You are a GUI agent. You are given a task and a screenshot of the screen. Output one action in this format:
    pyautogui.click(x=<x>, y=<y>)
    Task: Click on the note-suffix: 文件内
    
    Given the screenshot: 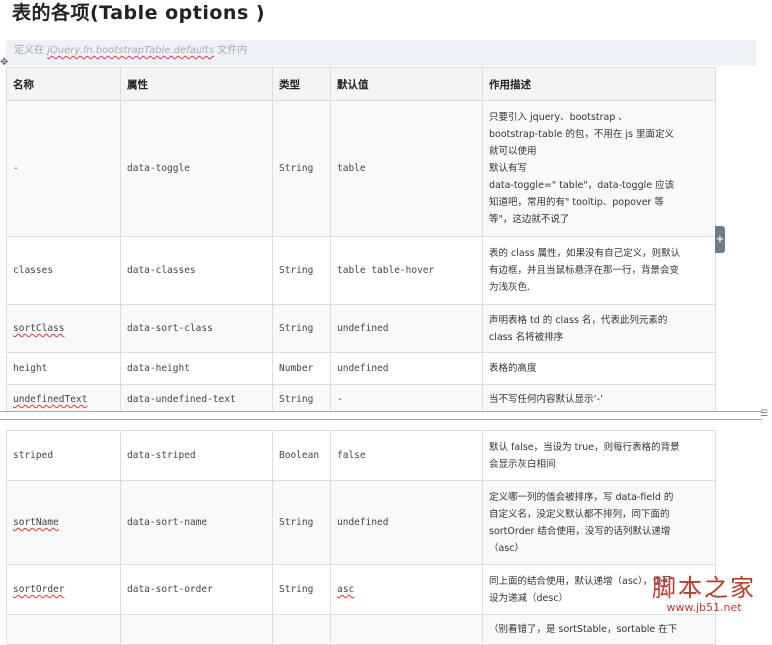 What is the action you would take?
    pyautogui.click(x=232, y=50)
    